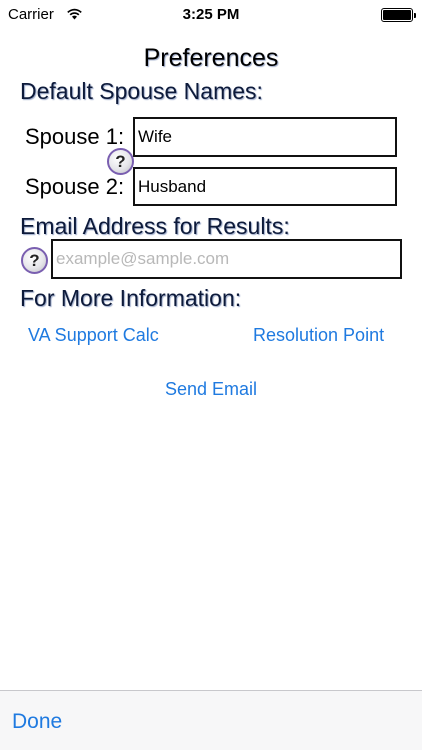 The width and height of the screenshot is (422, 750). Describe the element at coordinates (155, 226) in the screenshot. I see `email-heading: Email Address for Results:` at that location.